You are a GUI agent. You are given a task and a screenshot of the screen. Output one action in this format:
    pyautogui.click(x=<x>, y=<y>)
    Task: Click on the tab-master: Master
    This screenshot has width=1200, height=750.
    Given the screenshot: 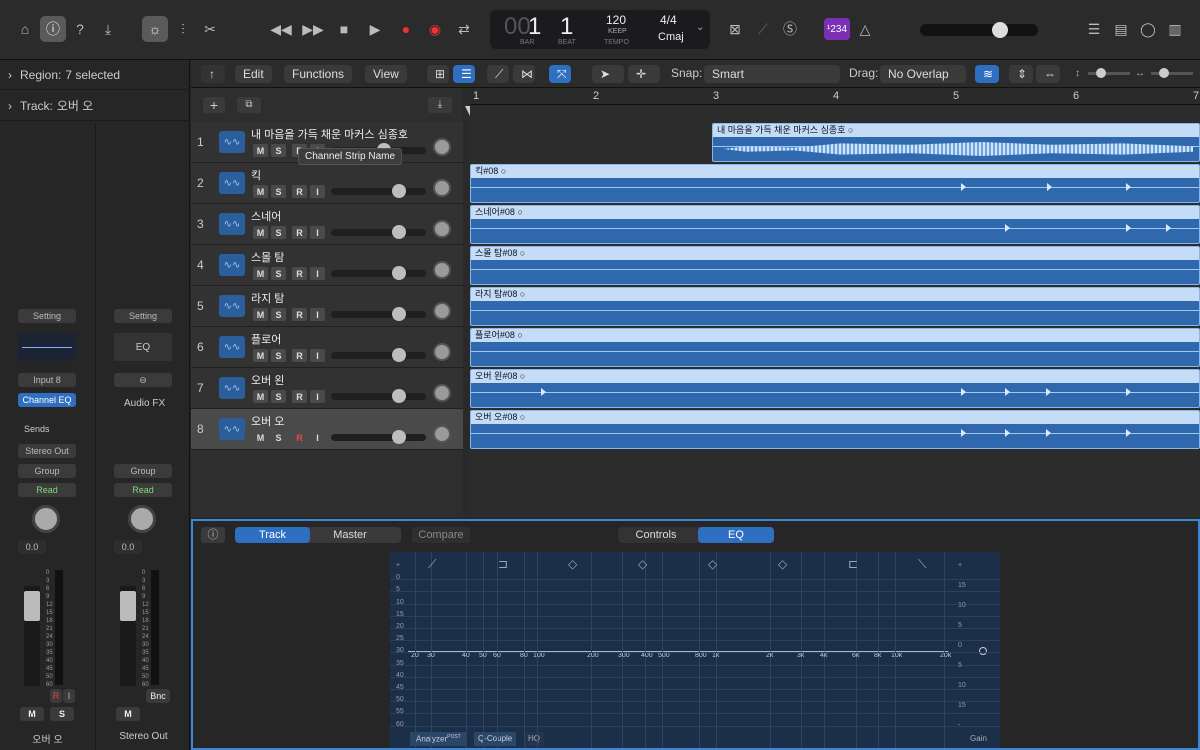 What is the action you would take?
    pyautogui.click(x=350, y=535)
    